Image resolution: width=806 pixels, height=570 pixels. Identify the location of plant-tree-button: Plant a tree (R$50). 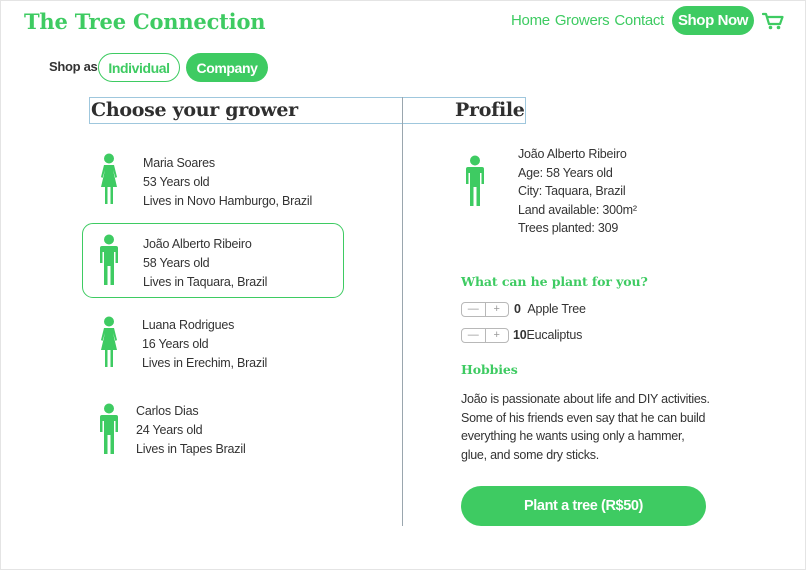
(583, 506).